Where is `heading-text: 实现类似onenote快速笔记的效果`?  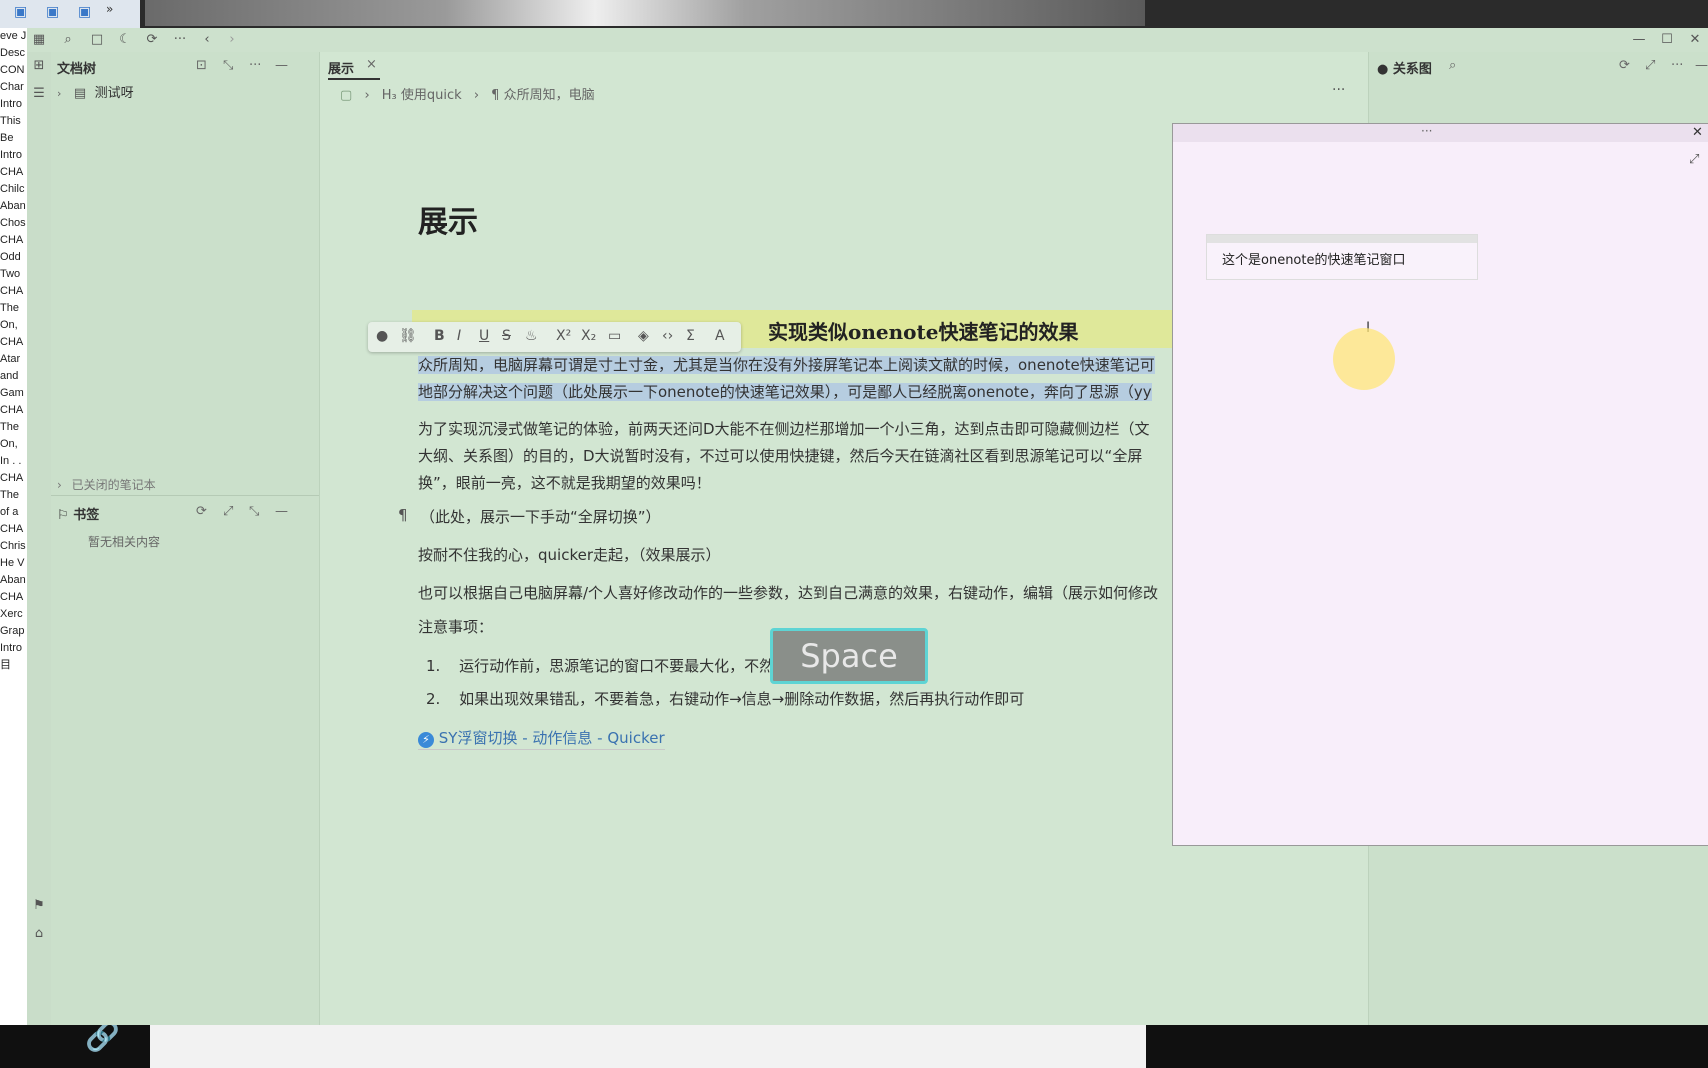 heading-text: 实现类似onenote快速笔记的效果 is located at coordinates (923, 332).